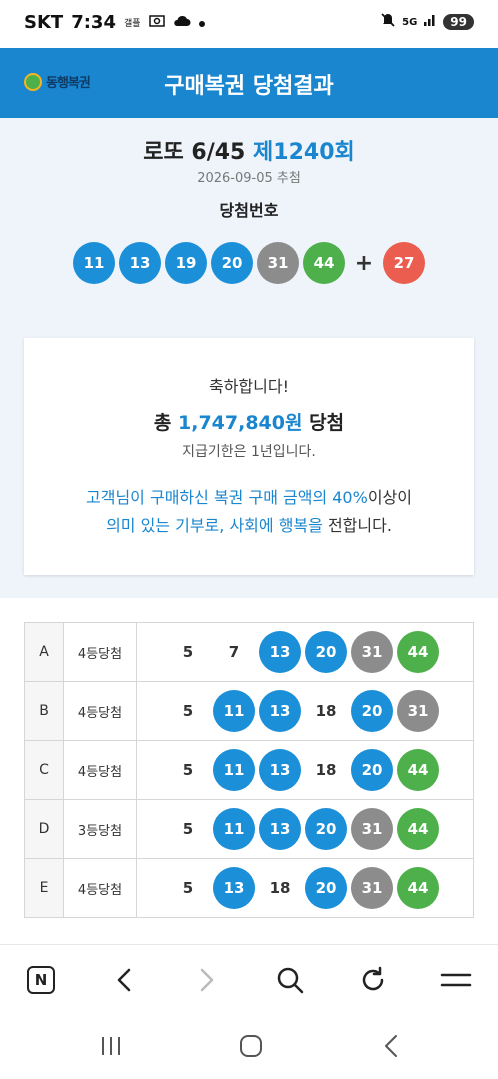 The image size is (498, 1079). Describe the element at coordinates (124, 980) in the screenshot. I see `back-arrow-icon` at that location.